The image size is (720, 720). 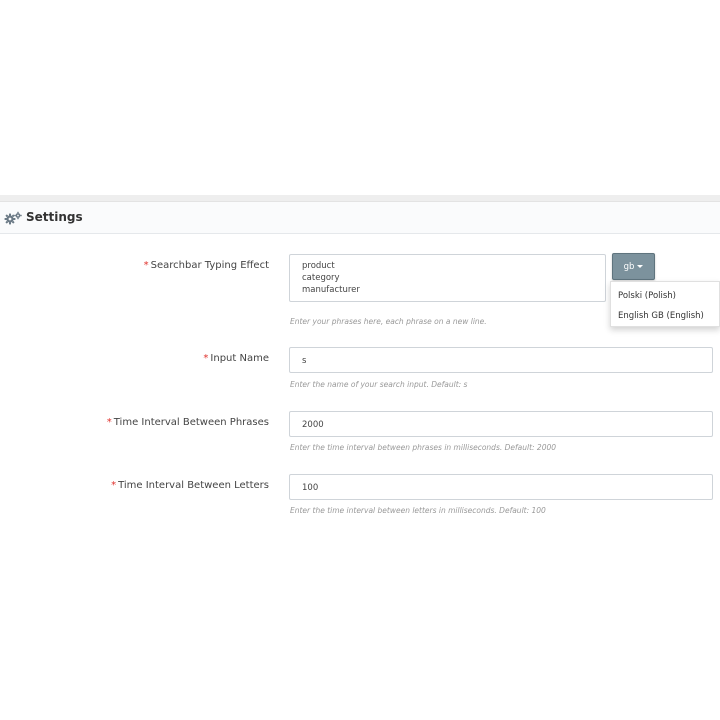 I want to click on letter-interval-label-text: Time Interval Between Letters, so click(x=193, y=485).